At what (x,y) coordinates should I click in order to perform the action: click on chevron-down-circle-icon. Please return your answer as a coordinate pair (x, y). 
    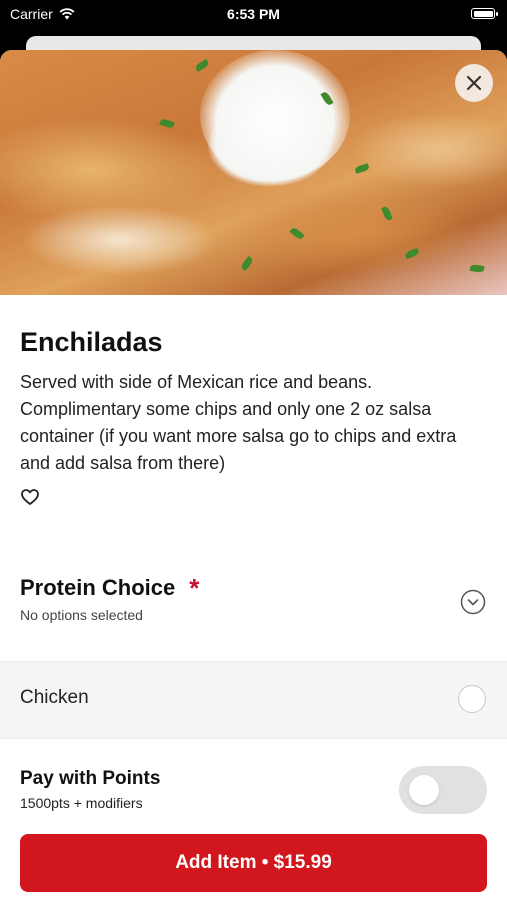
    Looking at the image, I should click on (473, 602).